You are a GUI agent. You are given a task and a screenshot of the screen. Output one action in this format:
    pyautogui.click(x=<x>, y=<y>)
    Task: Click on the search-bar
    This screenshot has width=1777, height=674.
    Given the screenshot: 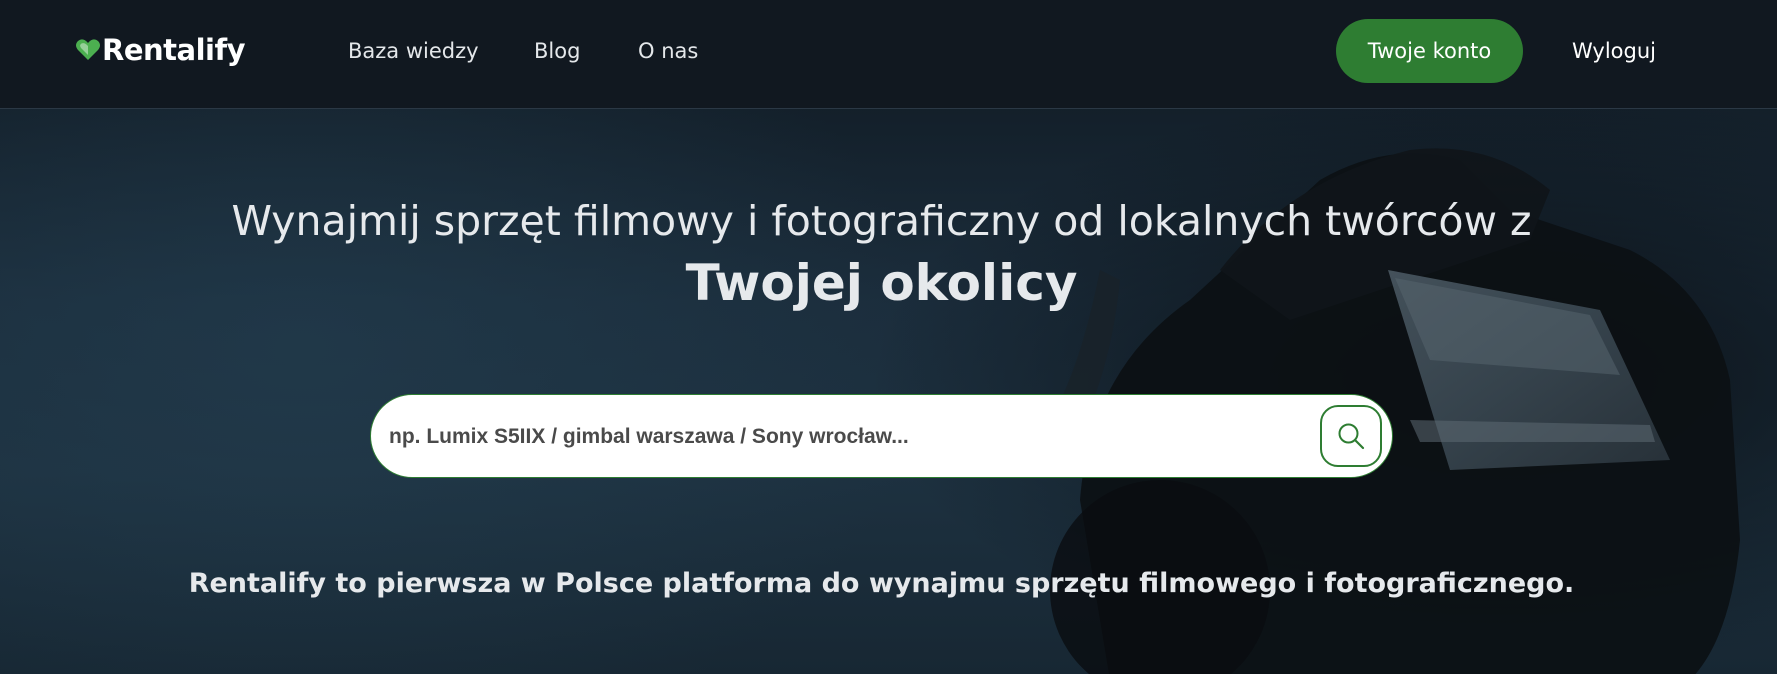 What is the action you would take?
    pyautogui.click(x=881, y=436)
    